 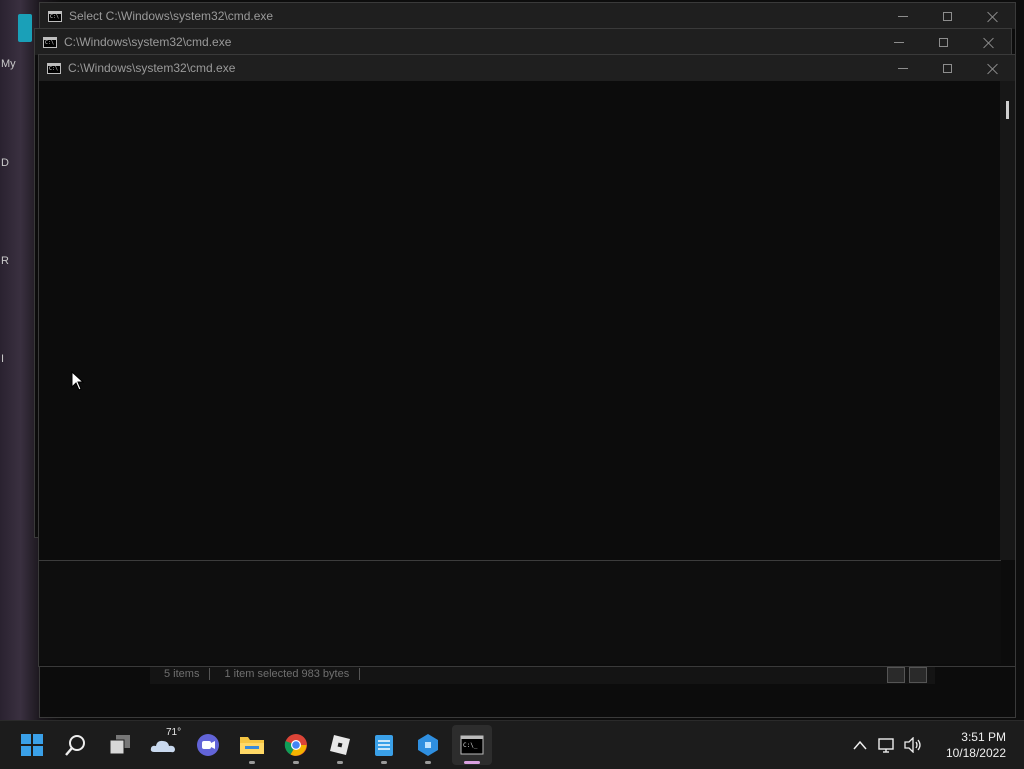 I want to click on chrome-button, so click(x=296, y=745).